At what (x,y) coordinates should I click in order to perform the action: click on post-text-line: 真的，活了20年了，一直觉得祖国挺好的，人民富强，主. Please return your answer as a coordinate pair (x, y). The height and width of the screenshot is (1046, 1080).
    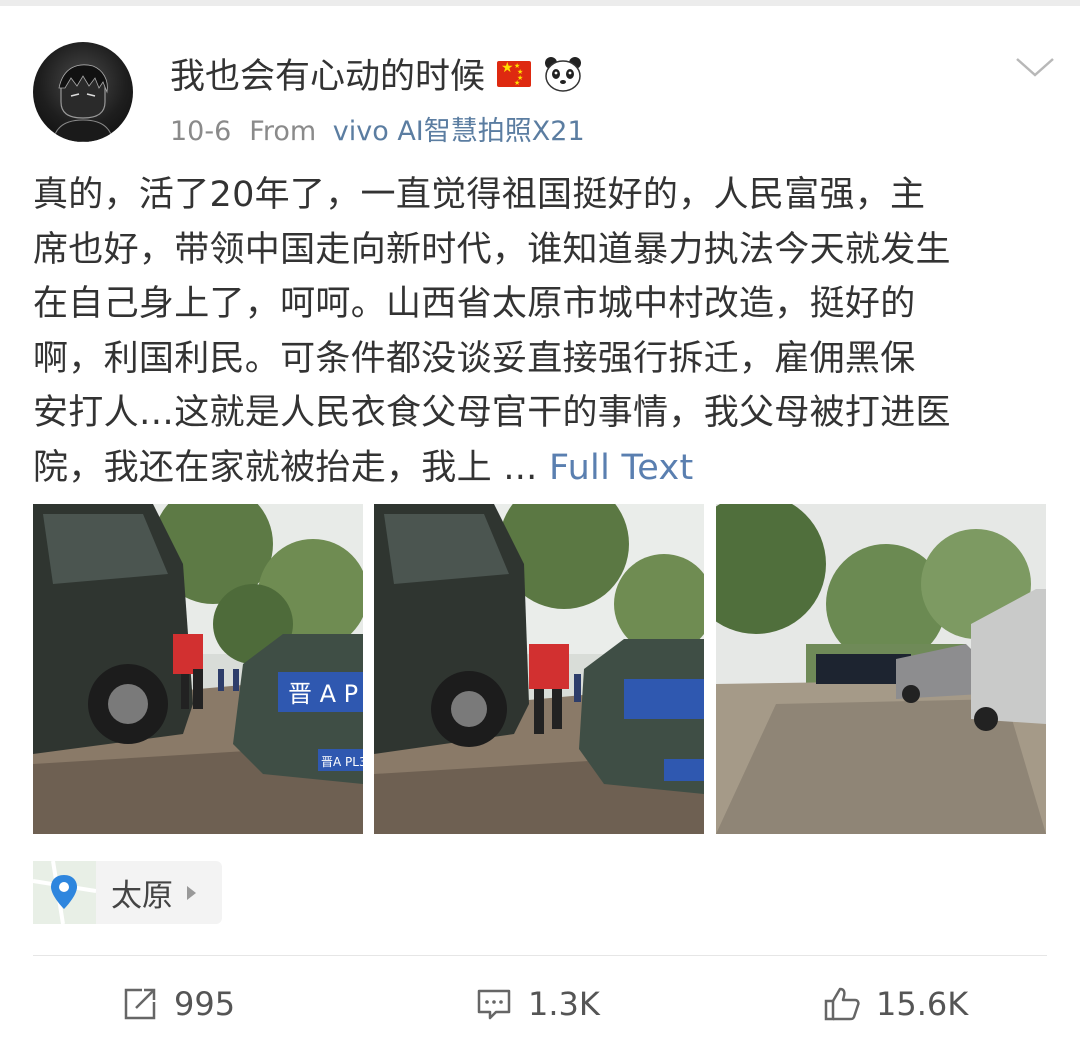
    Looking at the image, I should click on (479, 195).